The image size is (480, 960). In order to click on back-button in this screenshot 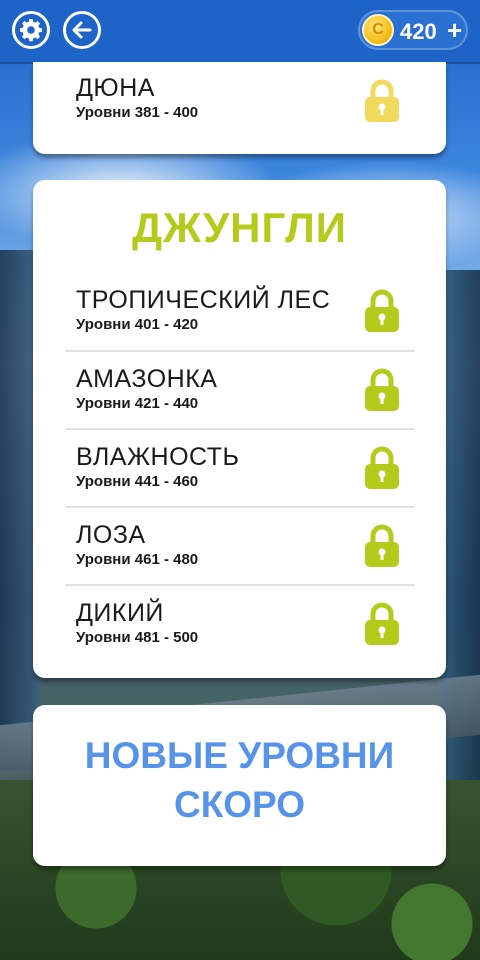, I will do `click(82, 30)`.